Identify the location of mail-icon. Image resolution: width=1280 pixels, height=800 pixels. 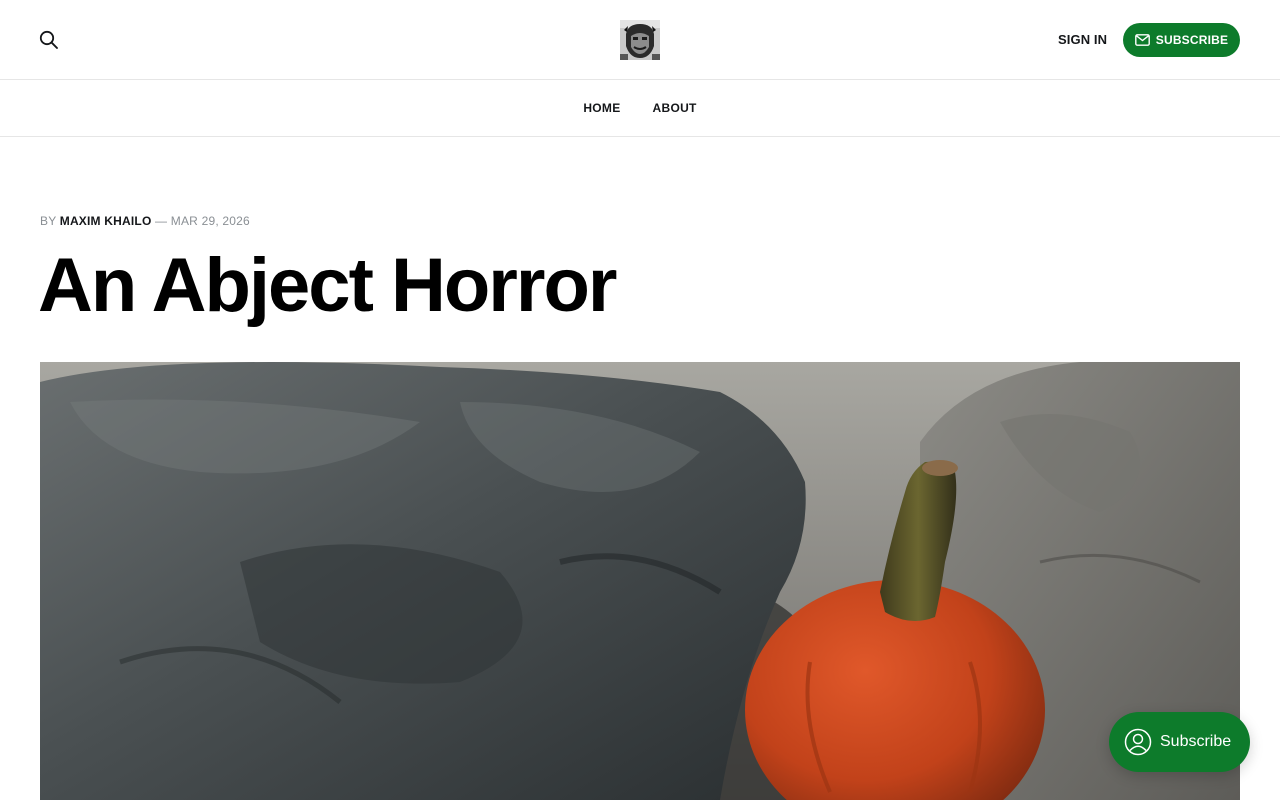
(1142, 40).